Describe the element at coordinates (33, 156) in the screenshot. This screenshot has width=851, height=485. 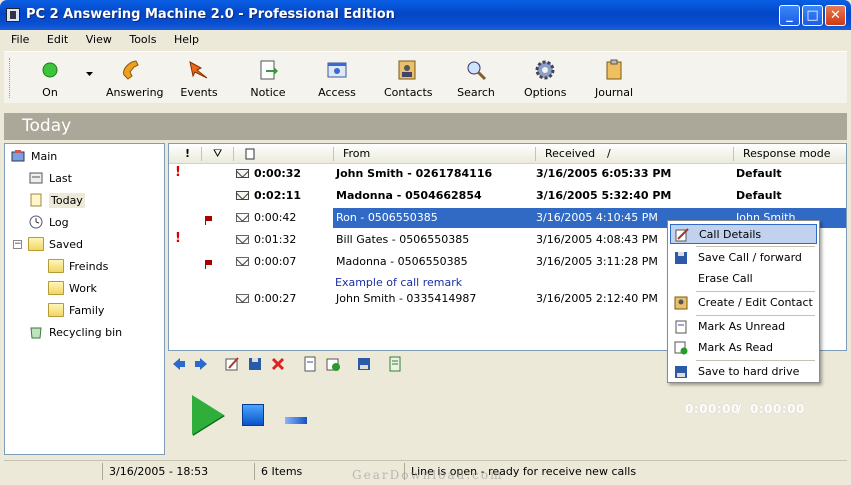
I see `tree-item-main: Main` at that location.